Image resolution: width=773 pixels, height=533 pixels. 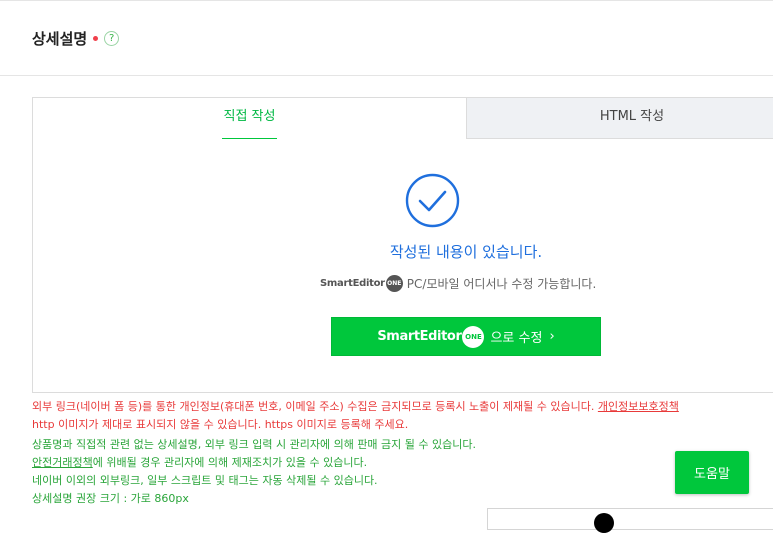 I want to click on partial-avatar, so click(x=604, y=523).